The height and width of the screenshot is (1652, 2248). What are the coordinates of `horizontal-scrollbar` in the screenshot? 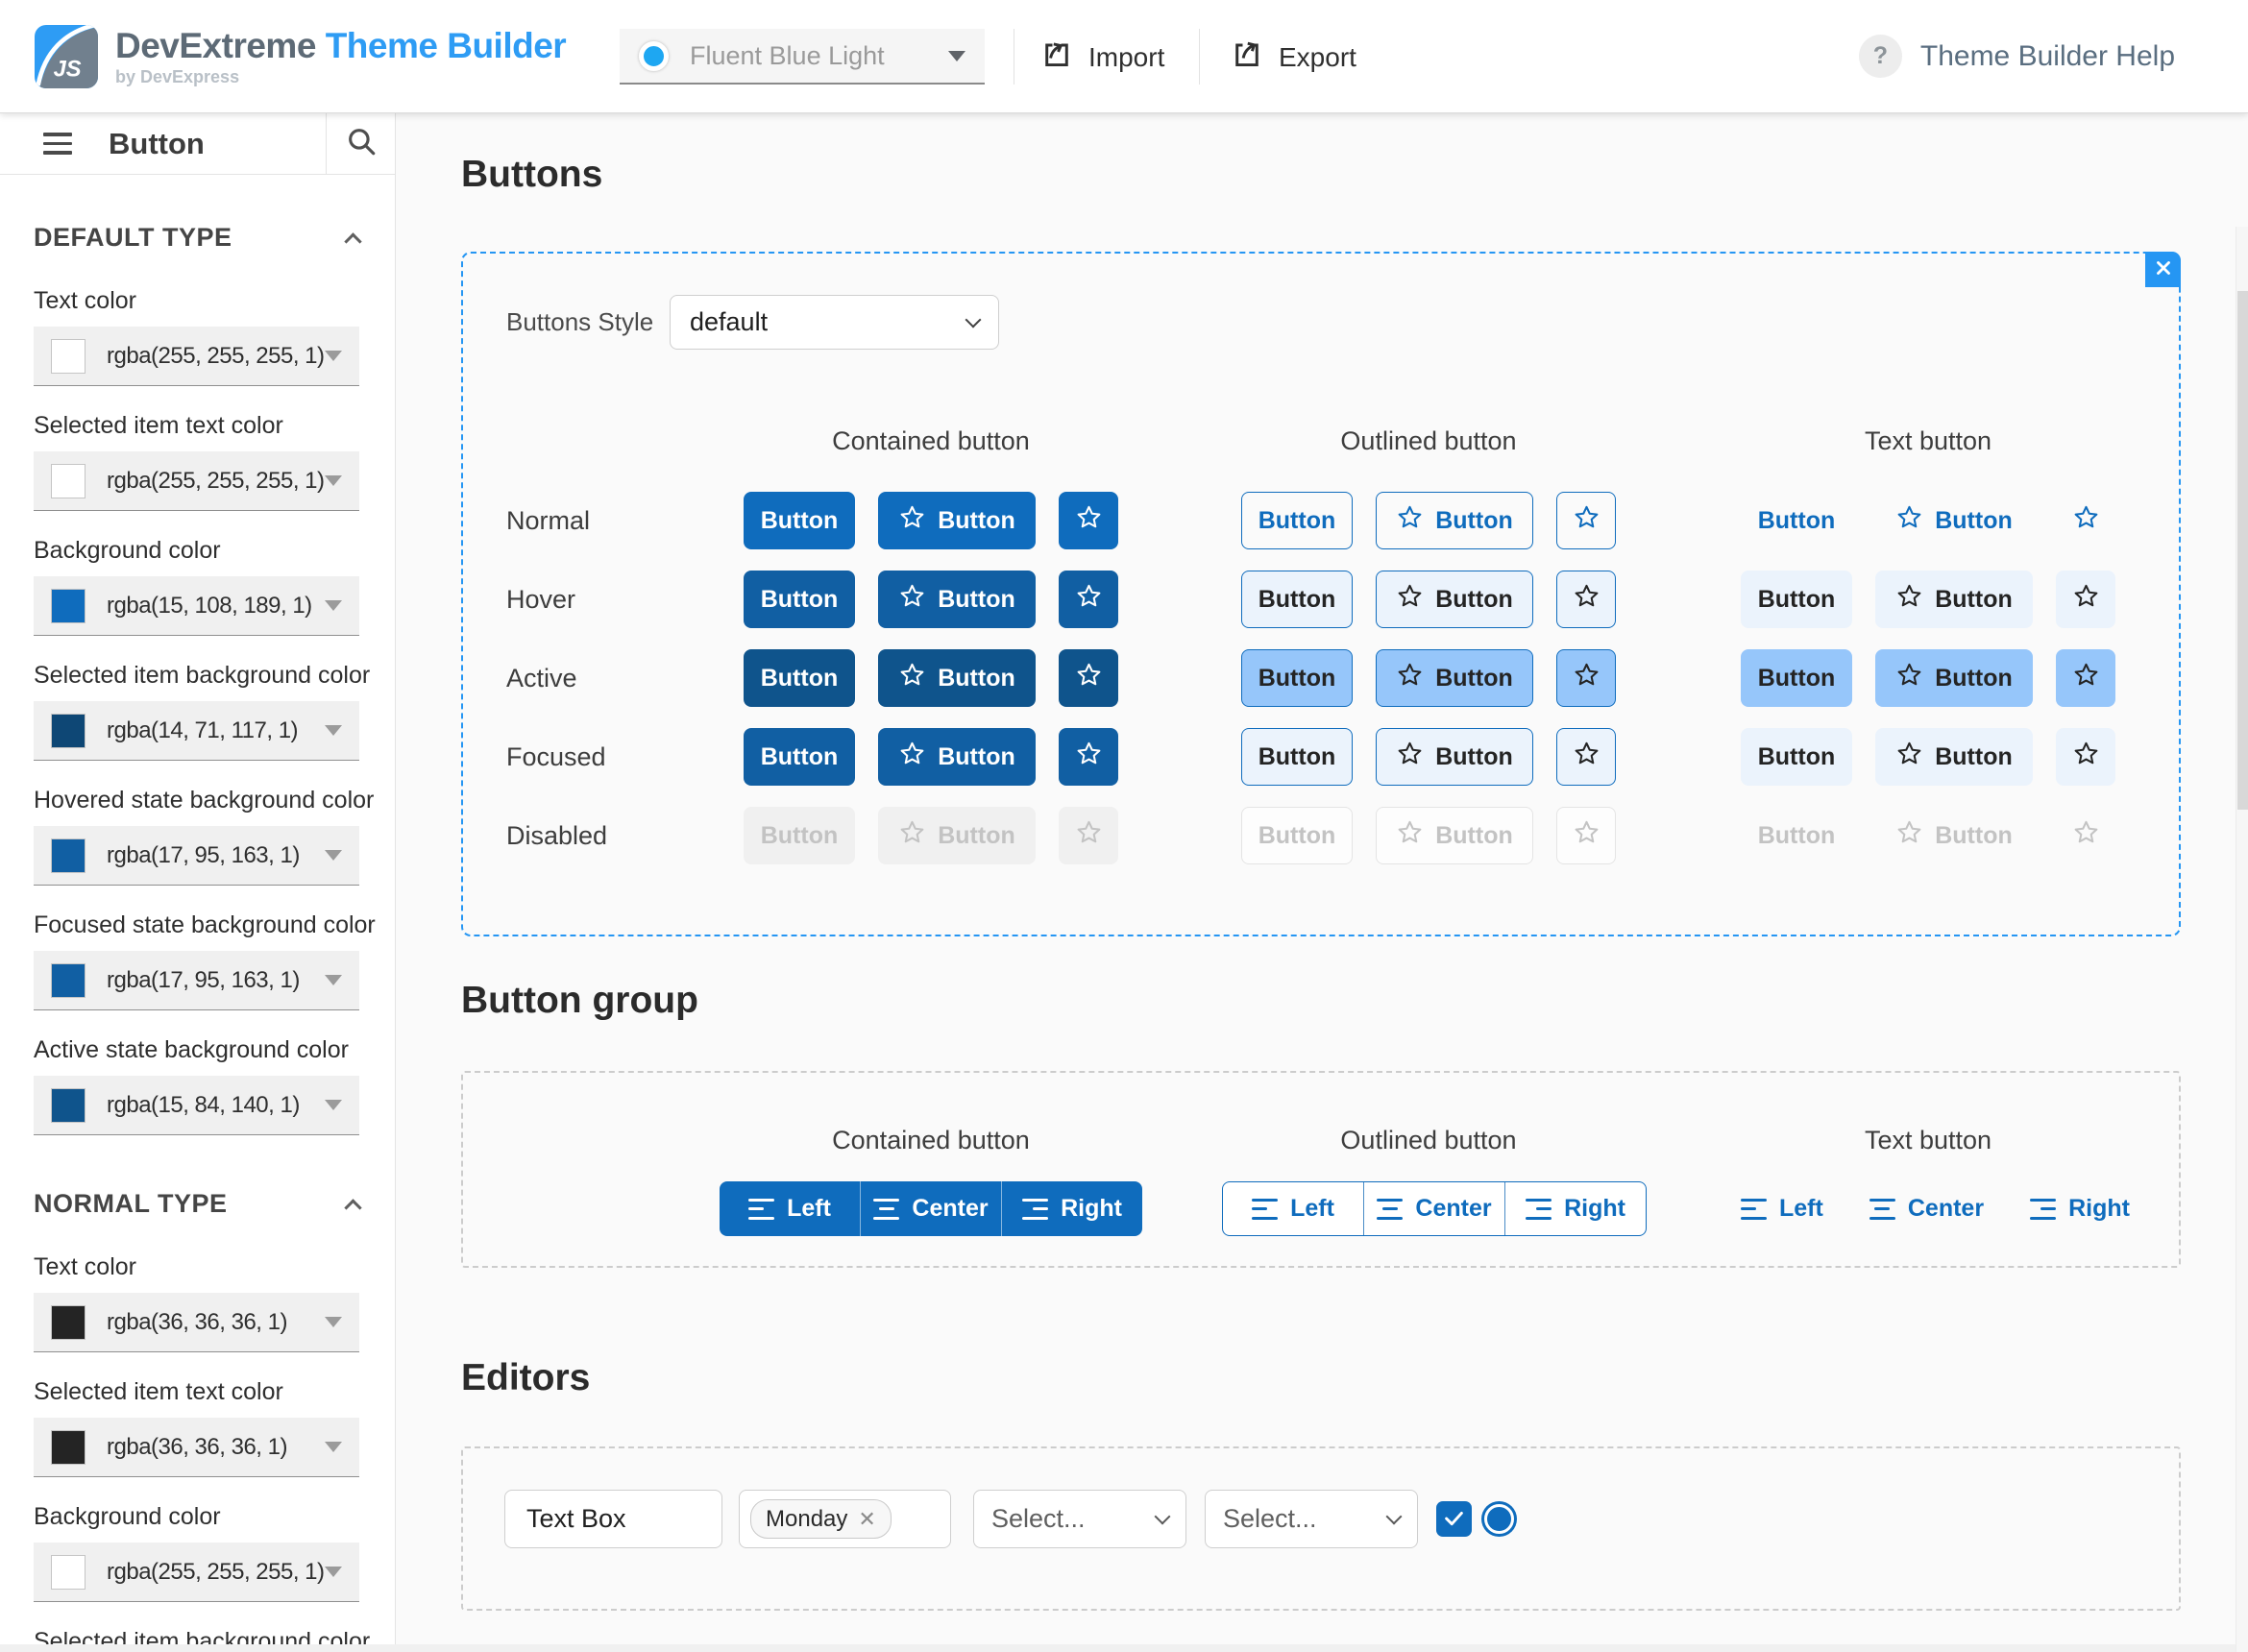 It's located at (1118, 1648).